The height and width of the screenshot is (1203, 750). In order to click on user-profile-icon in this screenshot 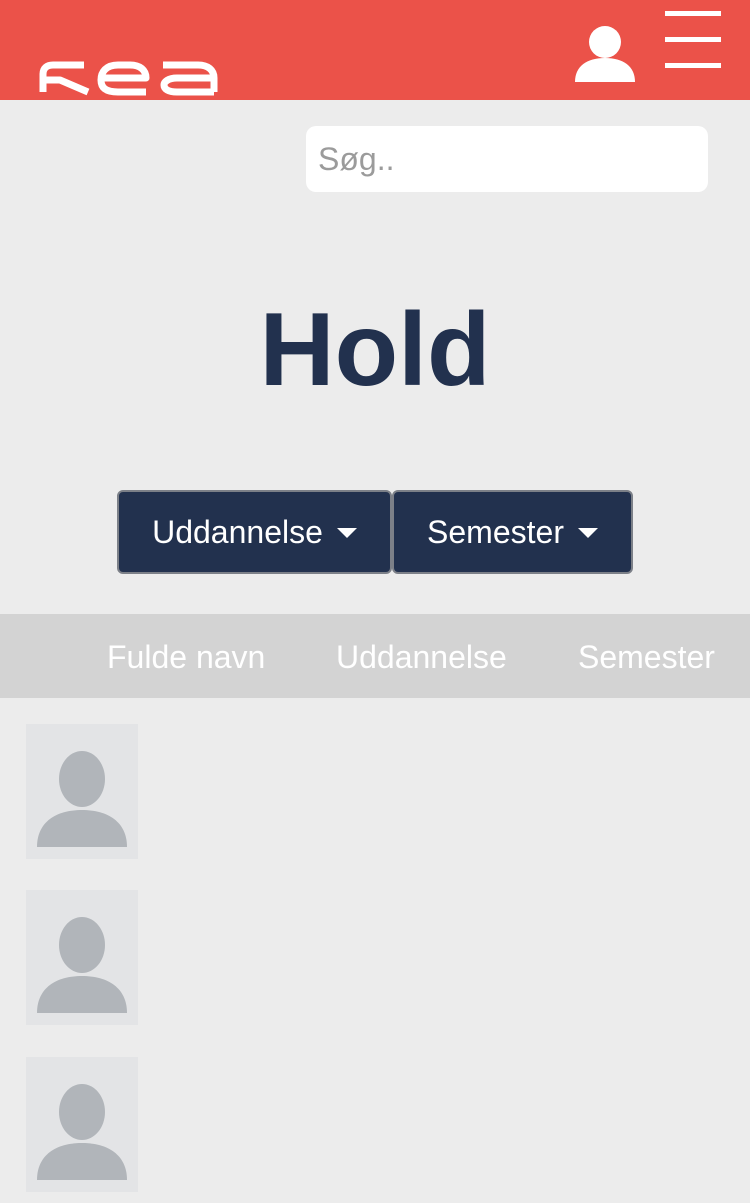, I will do `click(605, 53)`.